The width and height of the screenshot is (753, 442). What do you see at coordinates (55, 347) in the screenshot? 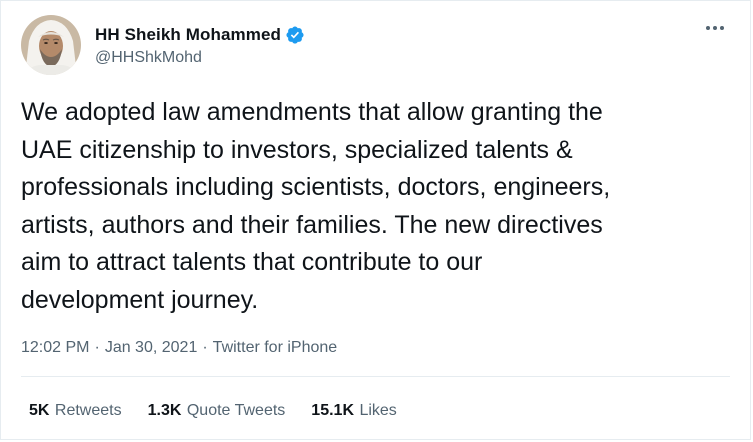
I see `tweet-time: 12:02 PM` at bounding box center [55, 347].